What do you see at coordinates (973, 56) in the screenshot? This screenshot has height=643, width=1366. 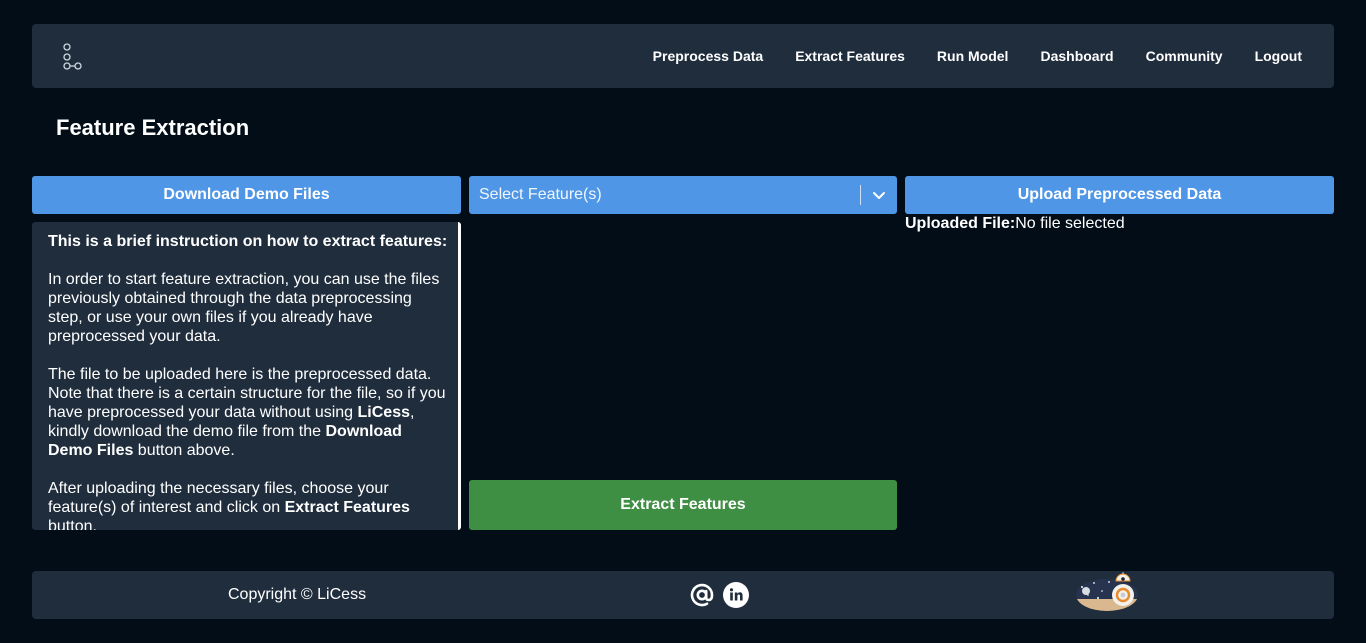 I see `nav-run-model: Run Model` at bounding box center [973, 56].